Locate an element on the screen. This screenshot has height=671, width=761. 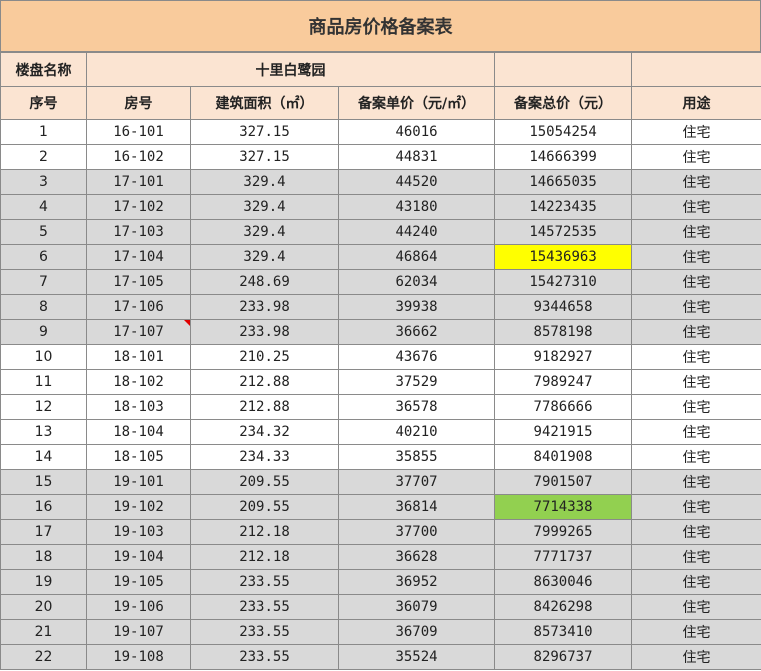
cell-total-price: 7999265 is located at coordinates (563, 532).